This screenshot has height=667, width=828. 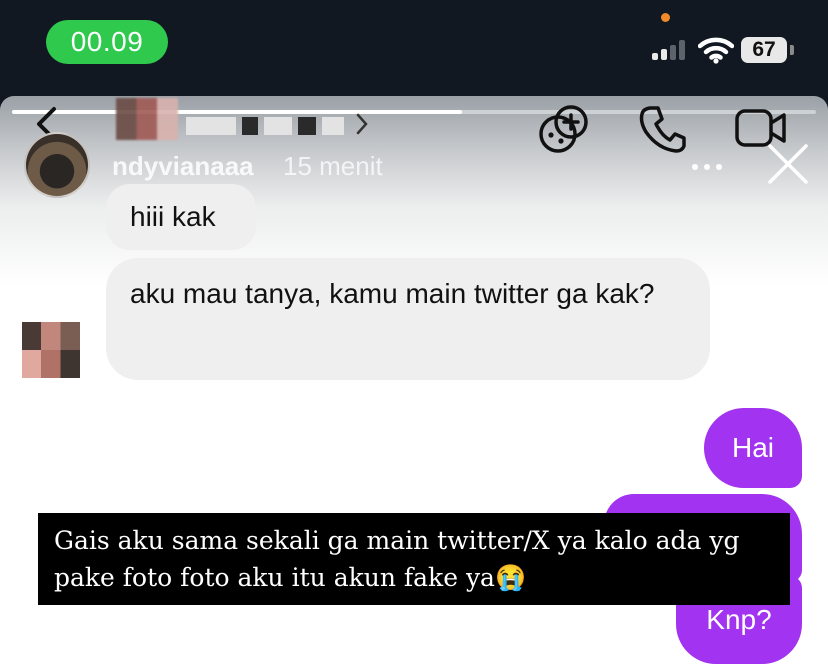 I want to click on privacy-indicator-dot, so click(x=665, y=17).